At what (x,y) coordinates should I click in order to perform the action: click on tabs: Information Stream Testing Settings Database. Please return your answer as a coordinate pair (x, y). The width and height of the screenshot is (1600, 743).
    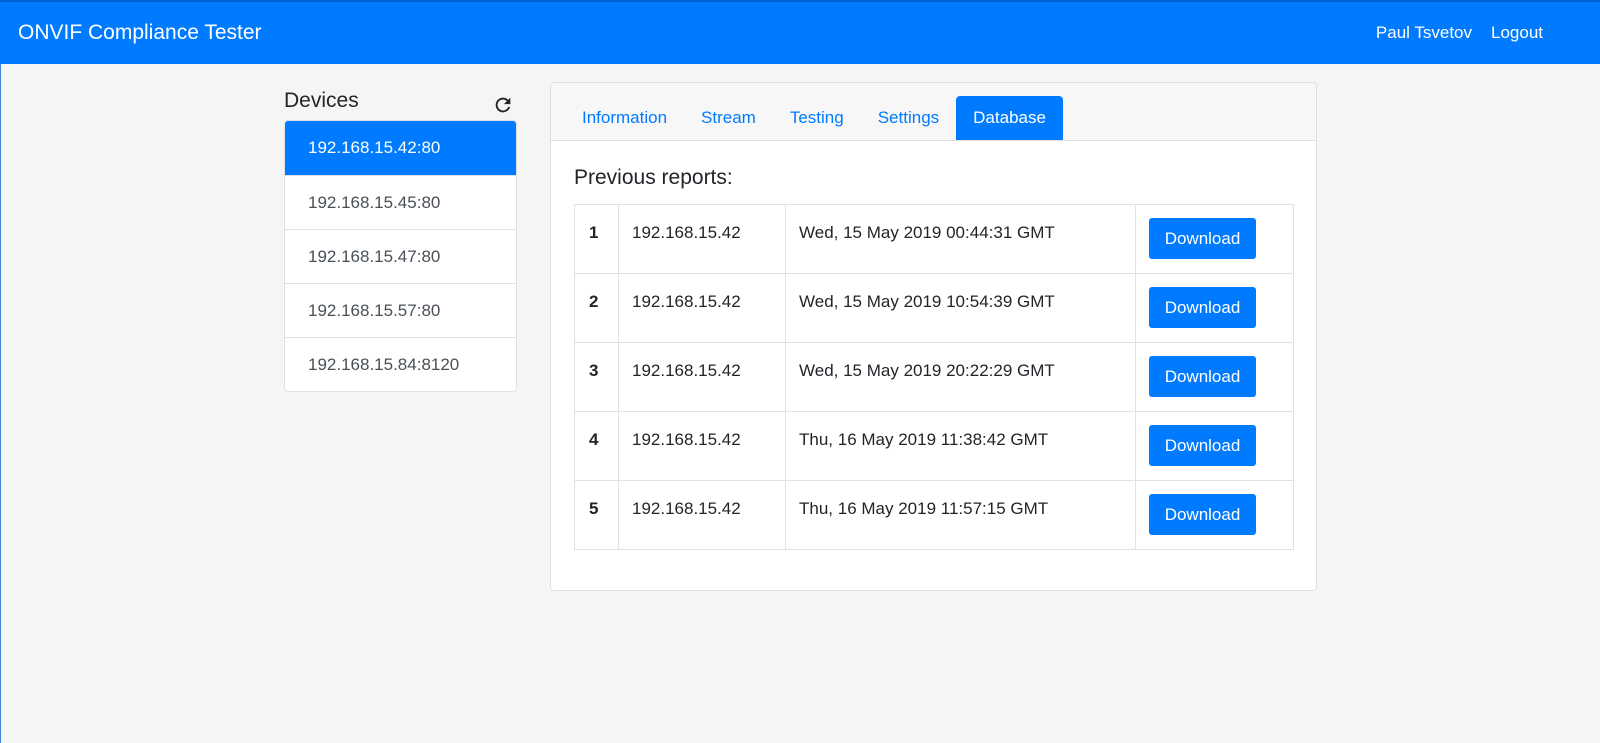
    Looking at the image, I should click on (814, 118).